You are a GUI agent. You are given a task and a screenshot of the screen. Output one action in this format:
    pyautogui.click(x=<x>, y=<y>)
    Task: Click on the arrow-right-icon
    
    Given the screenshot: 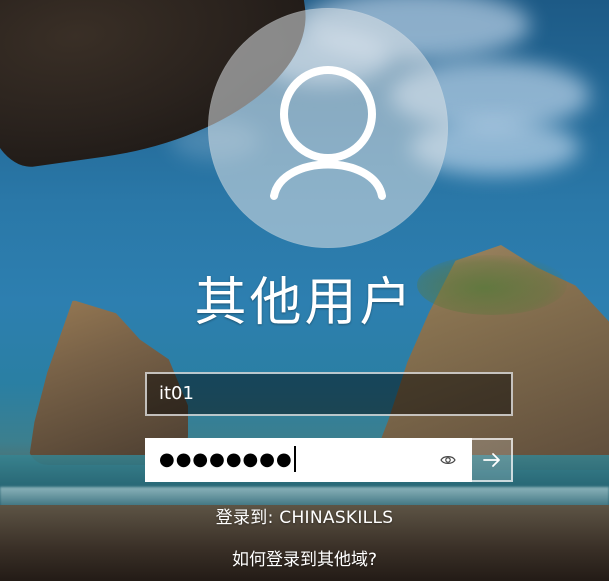 What is the action you would take?
    pyautogui.click(x=491, y=460)
    